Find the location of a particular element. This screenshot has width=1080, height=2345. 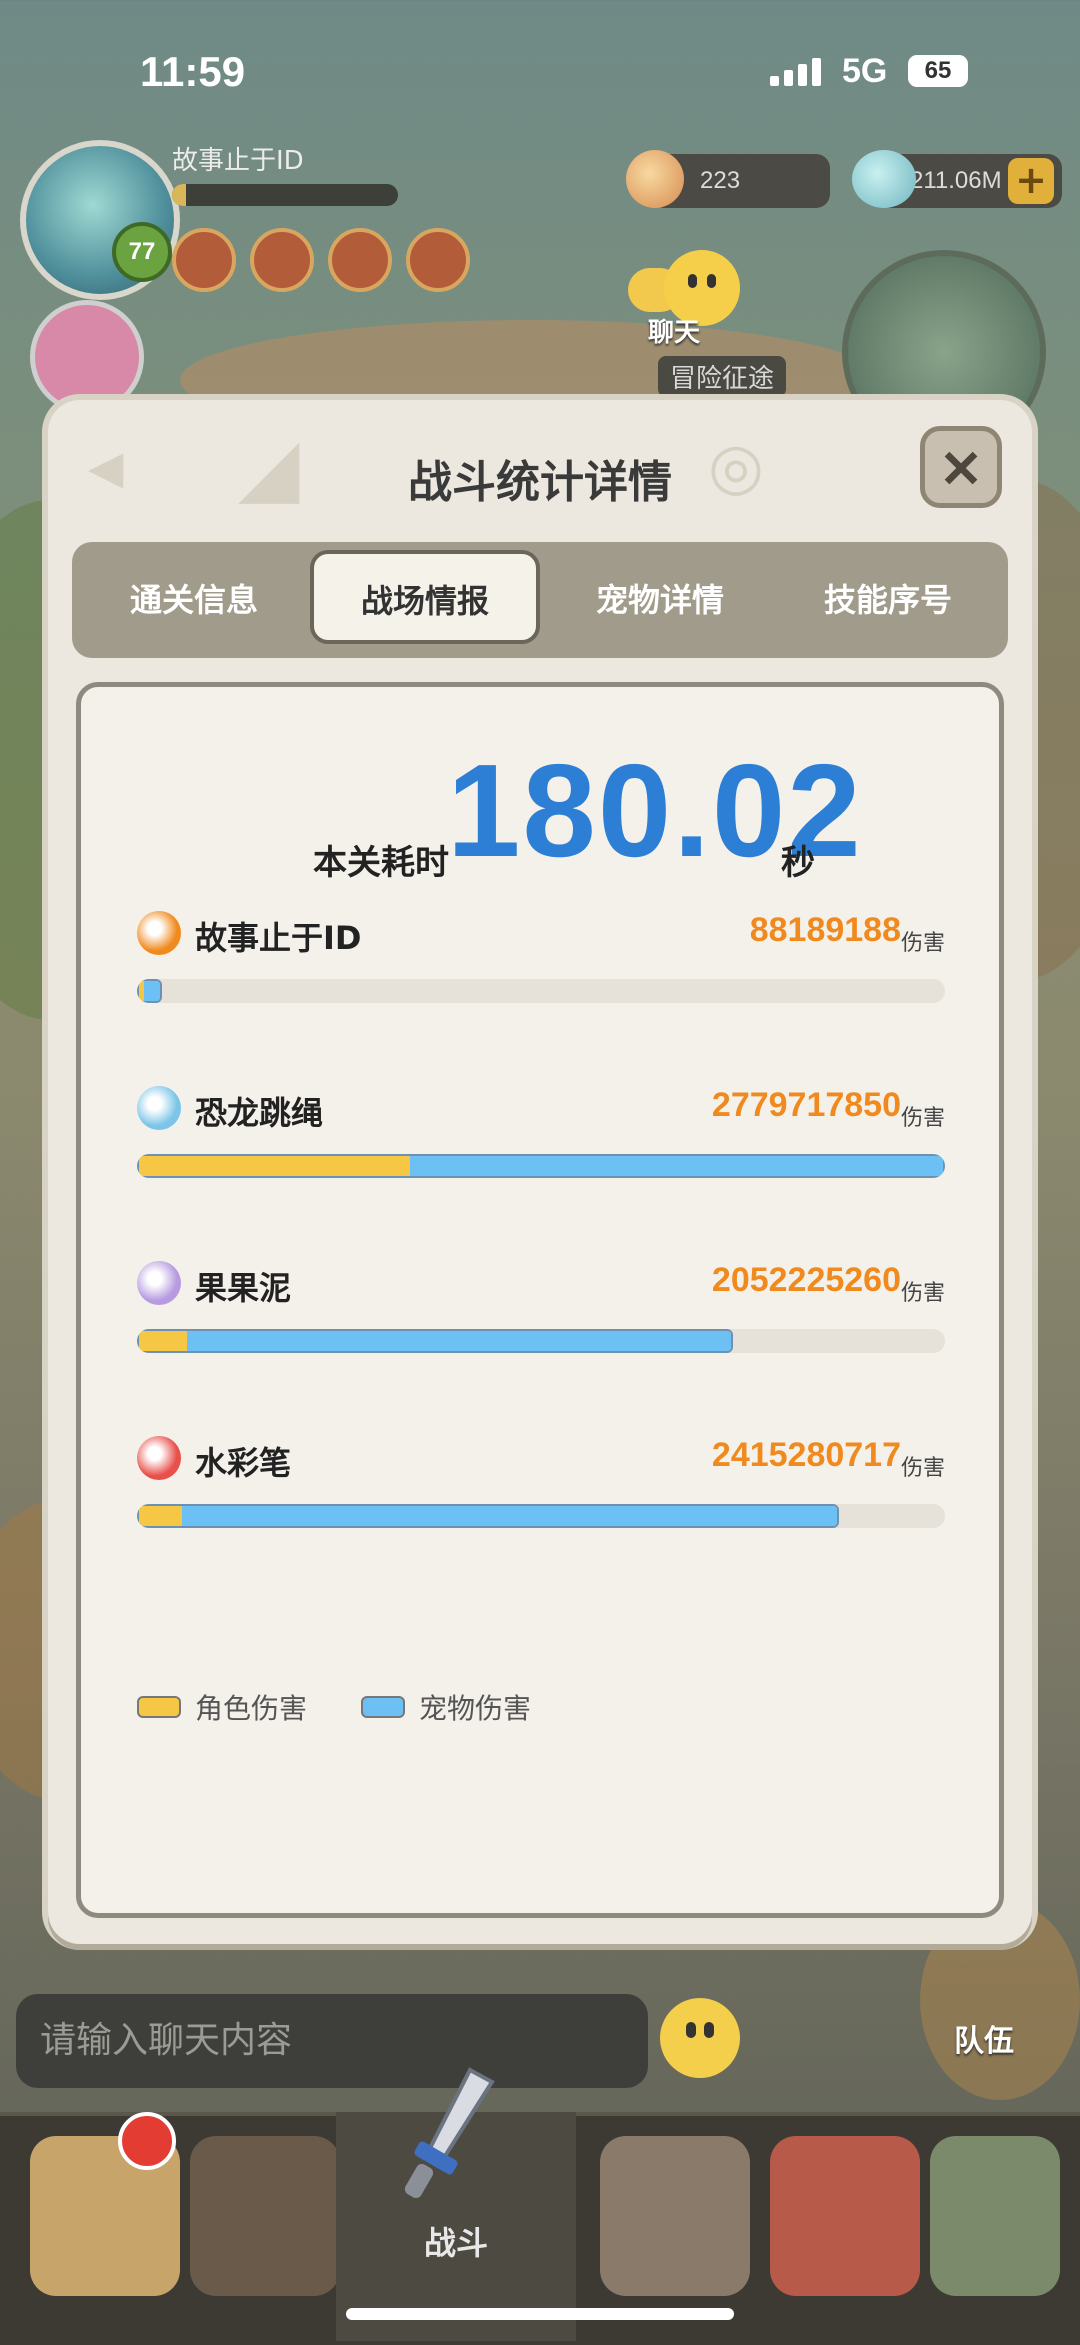

gem-icon is located at coordinates (884, 179).